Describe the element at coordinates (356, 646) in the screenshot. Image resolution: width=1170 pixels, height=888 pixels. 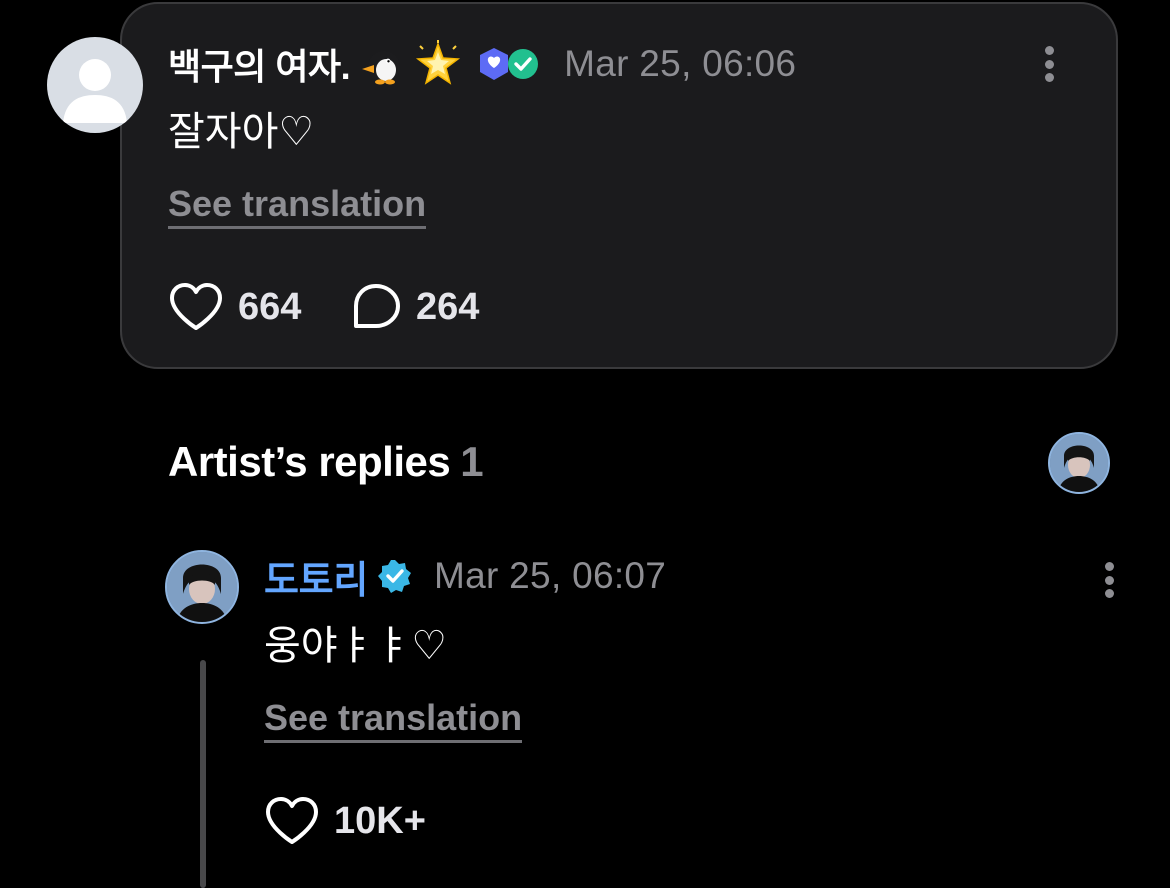
I see `reply-text: 웅야ㅑㅑ♡` at that location.